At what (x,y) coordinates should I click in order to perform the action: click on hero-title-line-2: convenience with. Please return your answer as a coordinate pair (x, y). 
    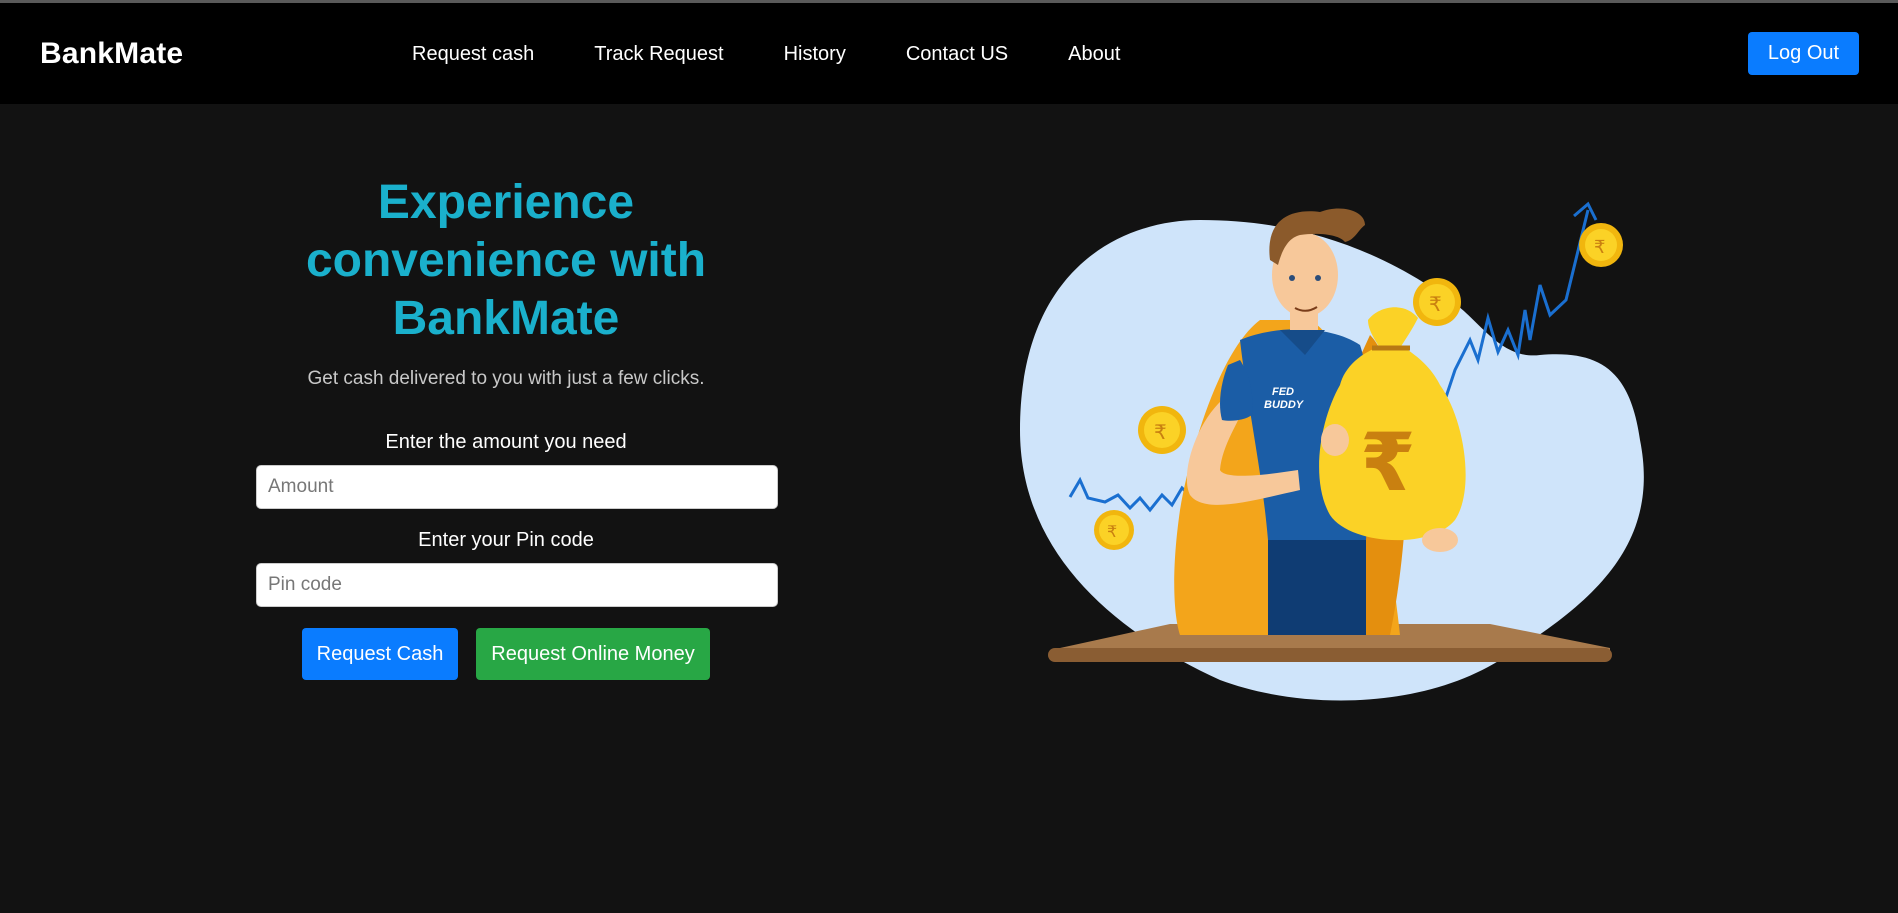
    Looking at the image, I should click on (506, 260).